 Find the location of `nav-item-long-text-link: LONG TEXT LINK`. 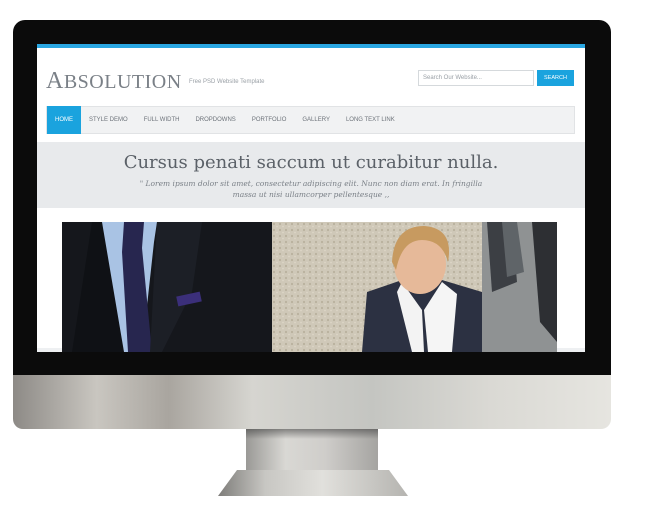

nav-item-long-text-link: LONG TEXT LINK is located at coordinates (370, 120).